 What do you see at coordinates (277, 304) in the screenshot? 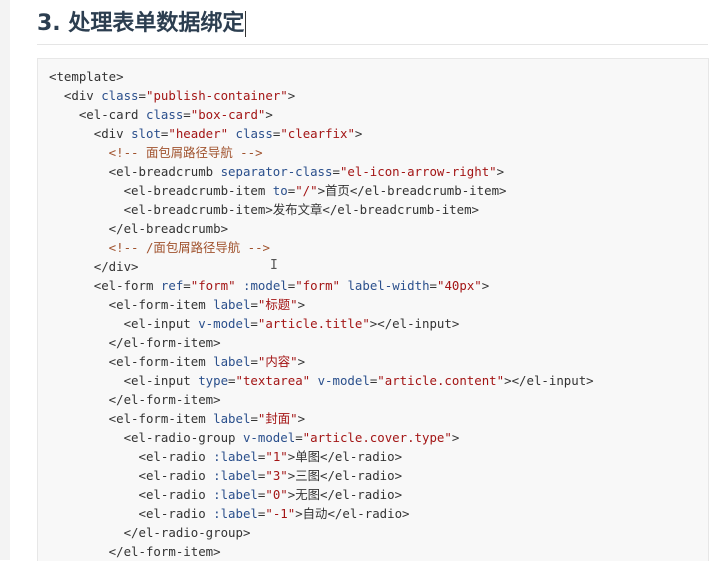
I see `code-token: "标题"` at bounding box center [277, 304].